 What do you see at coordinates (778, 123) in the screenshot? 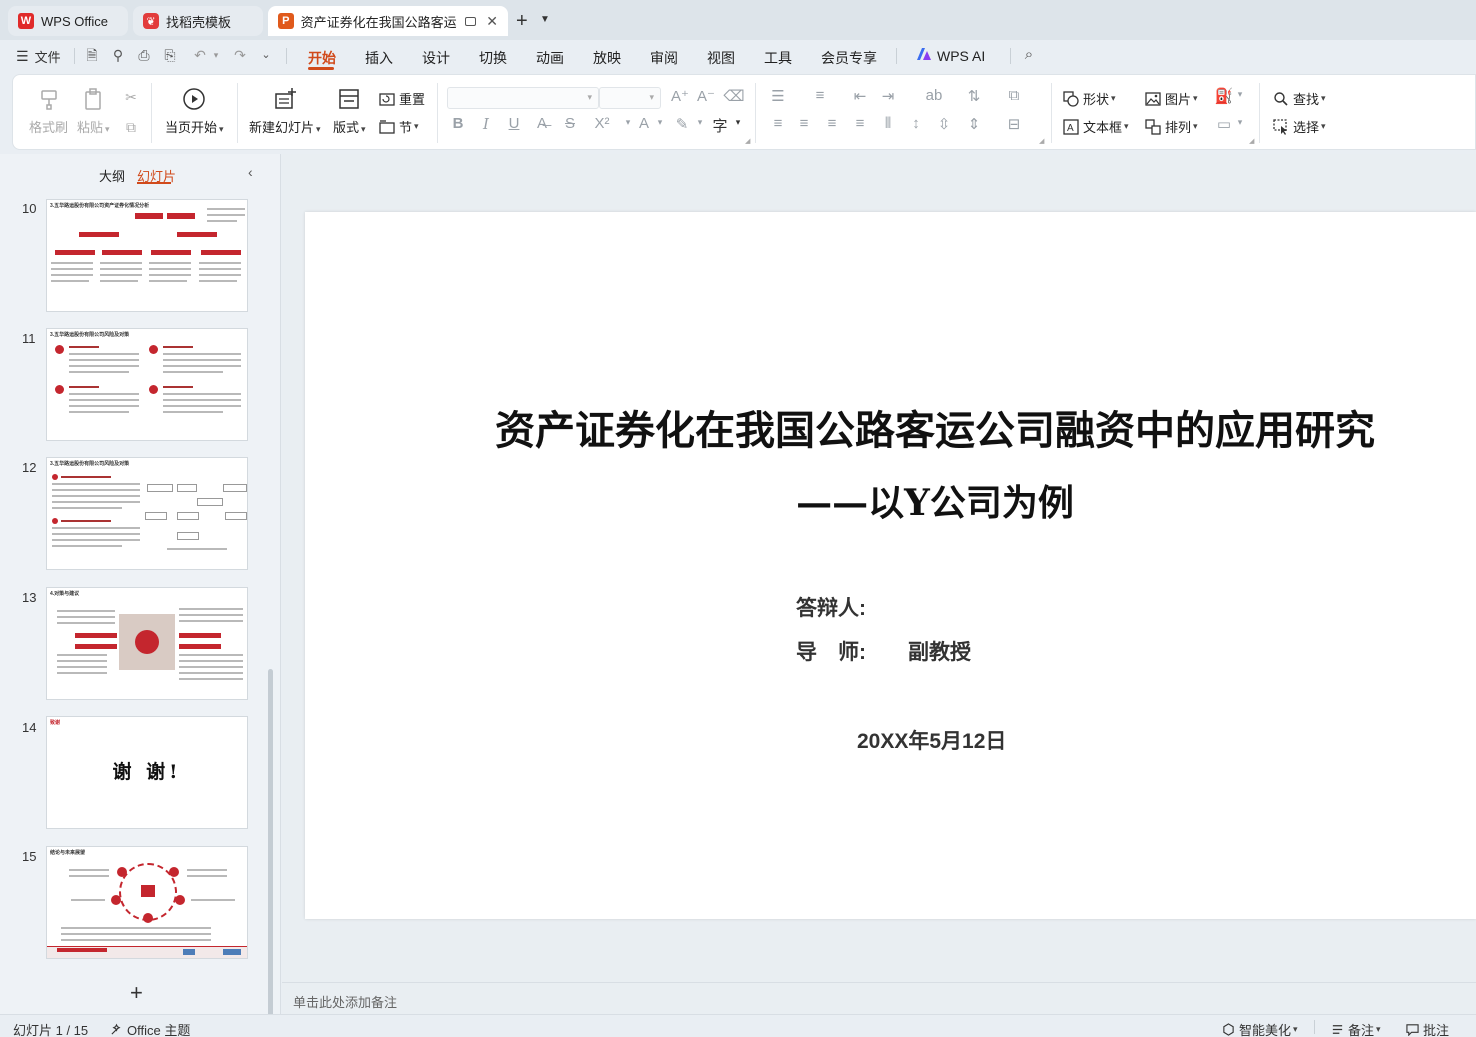
I see `align-left-icon: ≡` at bounding box center [778, 123].